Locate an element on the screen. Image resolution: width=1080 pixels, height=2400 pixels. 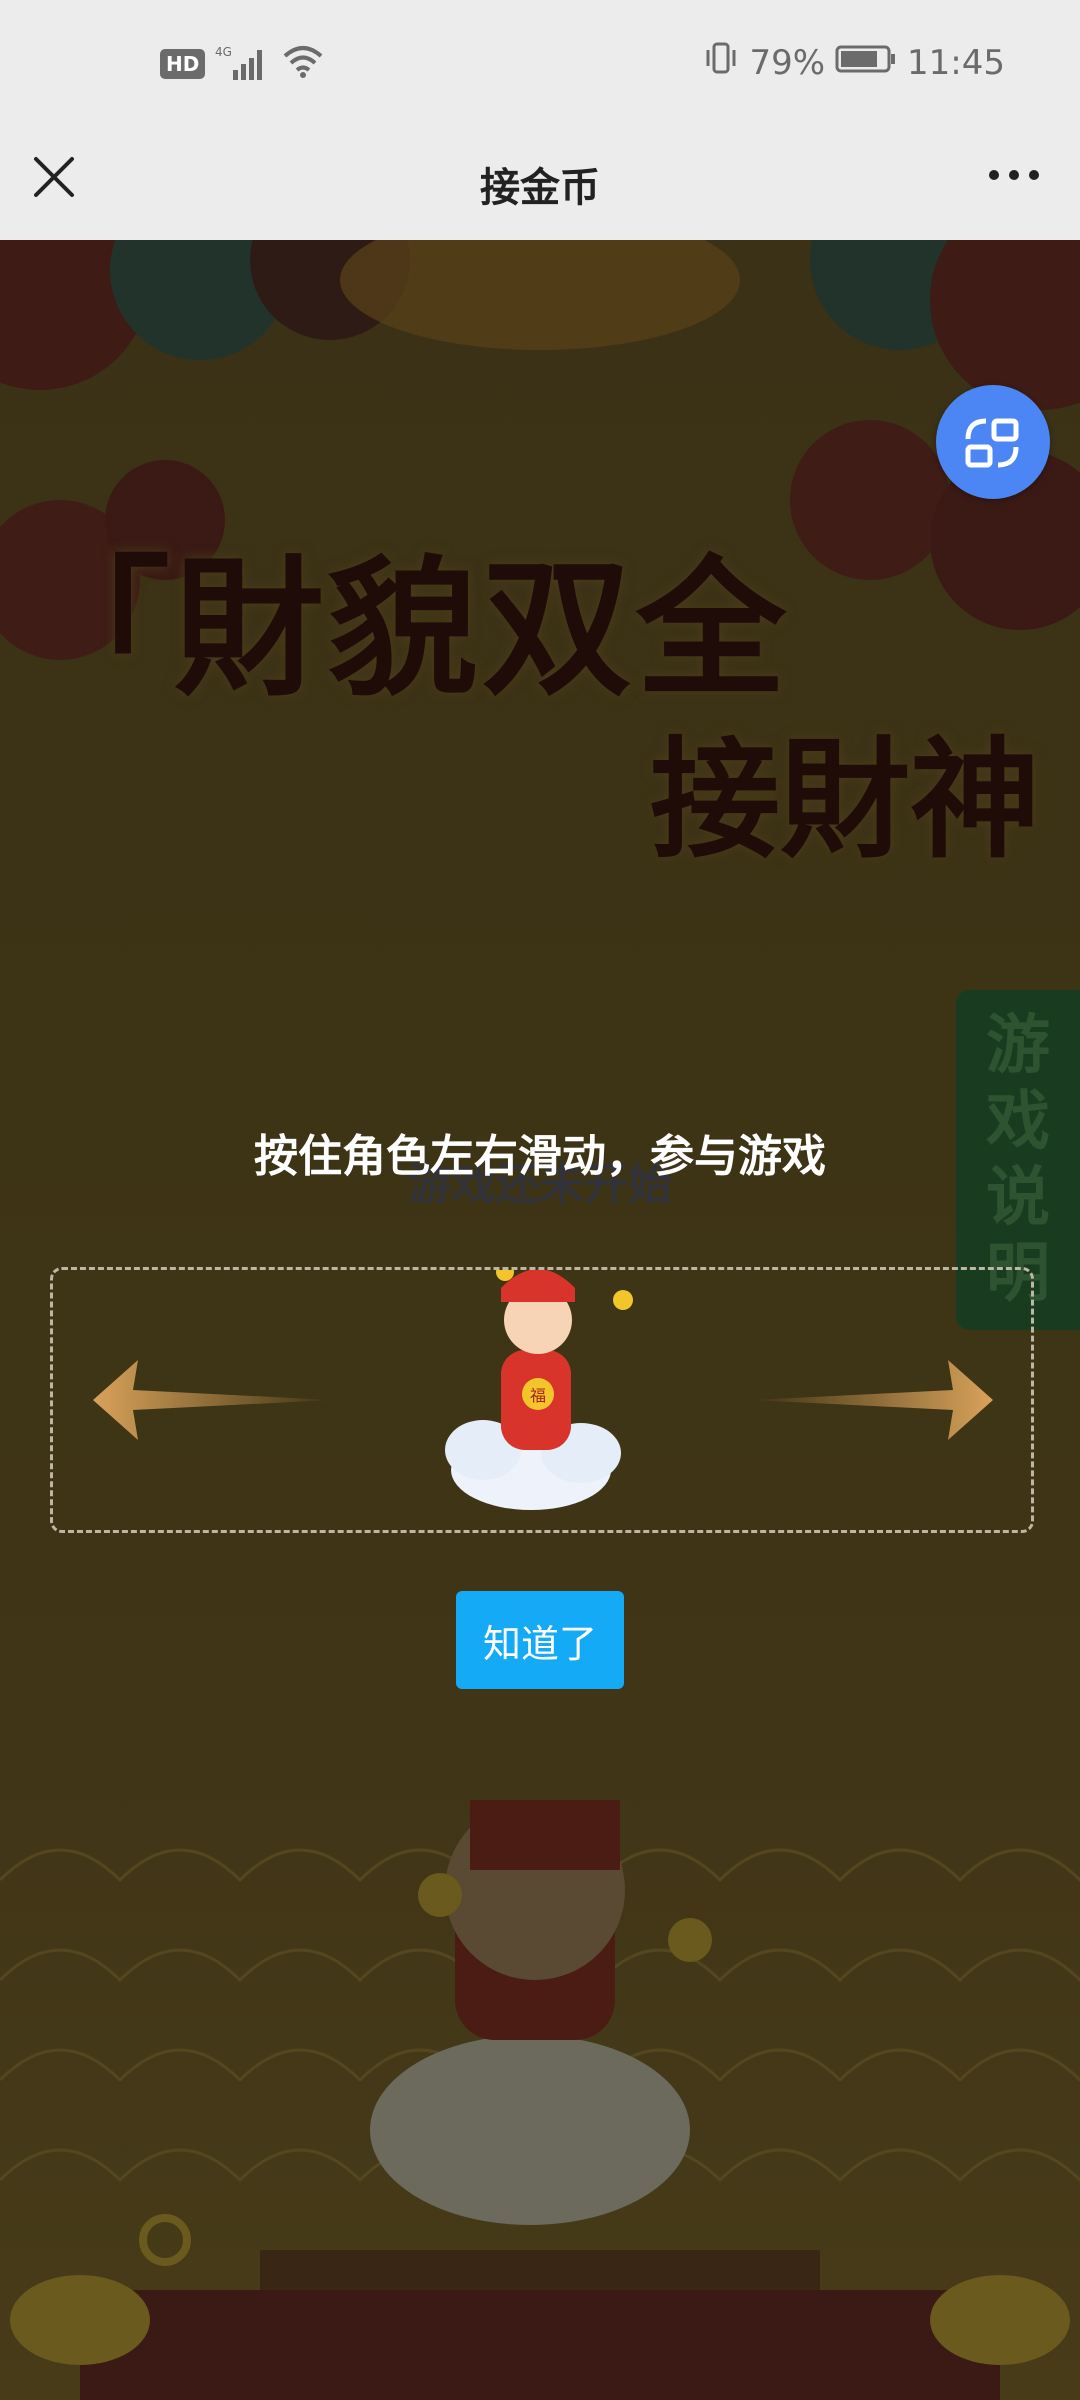
hd-badge: HD is located at coordinates (183, 64).